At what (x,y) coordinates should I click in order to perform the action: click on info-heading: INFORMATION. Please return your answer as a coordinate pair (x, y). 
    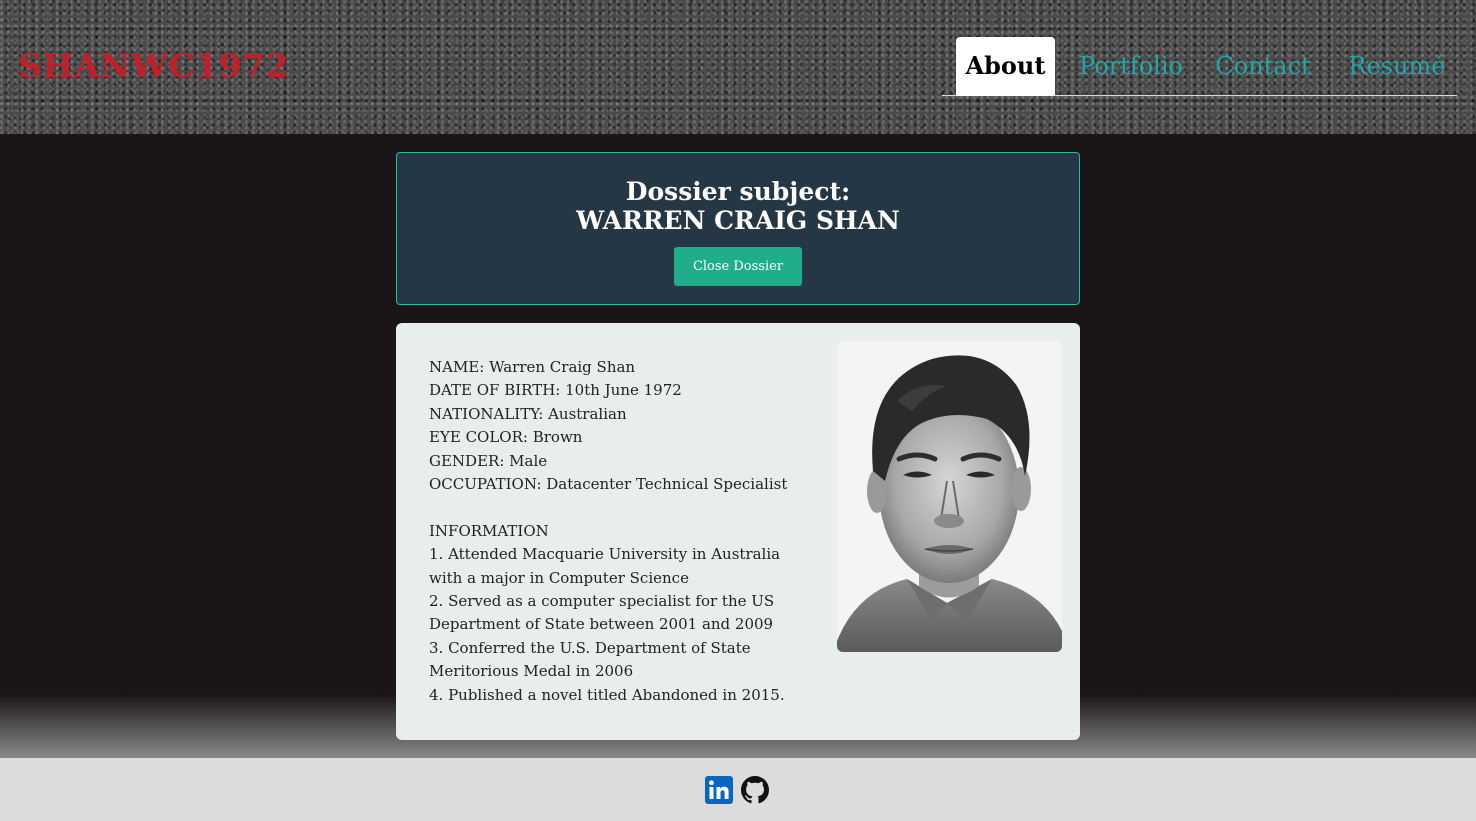
    Looking at the image, I should click on (489, 530).